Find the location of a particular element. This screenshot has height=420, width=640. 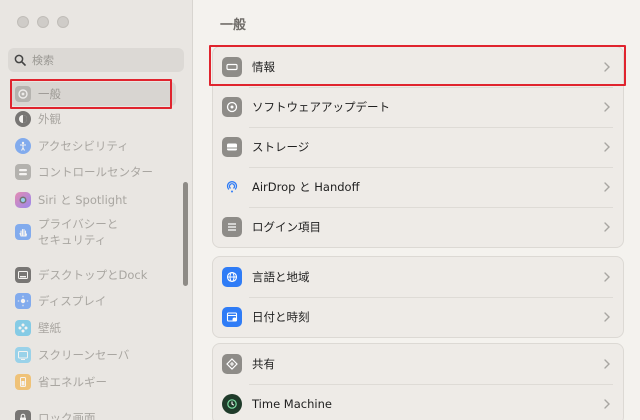

sidebar-item-label-line2: セキュリティ is located at coordinates (72, 240).